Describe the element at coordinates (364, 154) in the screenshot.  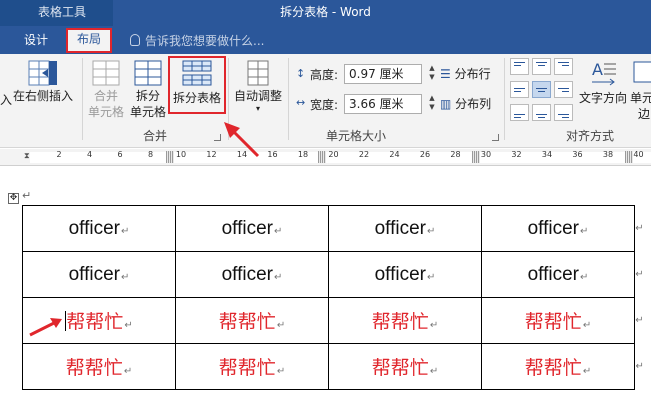
I see `ruler-tick-label: 22` at that location.